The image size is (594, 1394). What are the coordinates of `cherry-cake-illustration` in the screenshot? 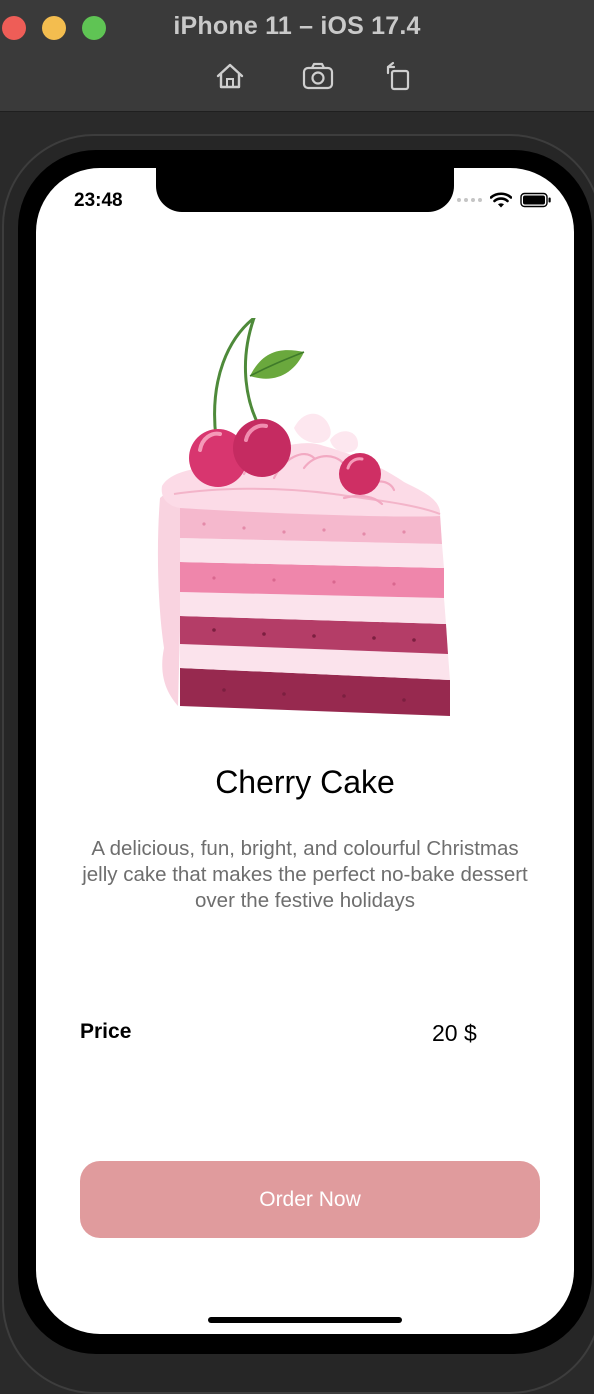 It's located at (303, 517).